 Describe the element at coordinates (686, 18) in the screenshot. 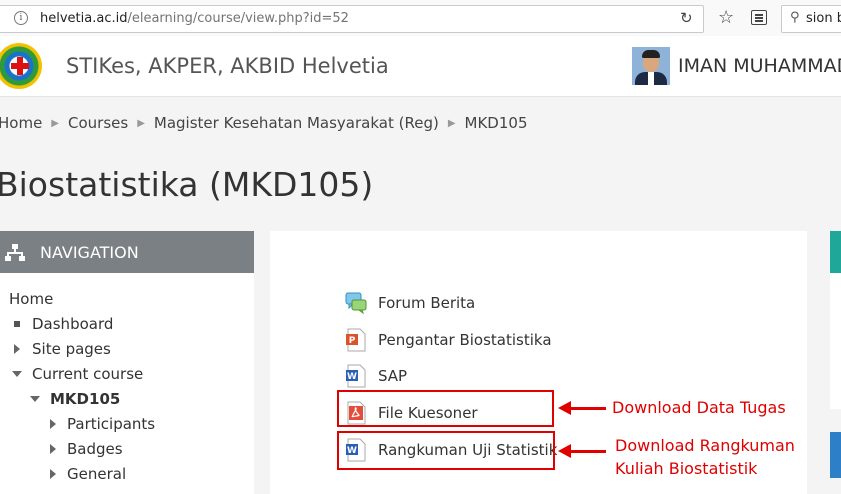

I see `reload-icon: ↻` at that location.